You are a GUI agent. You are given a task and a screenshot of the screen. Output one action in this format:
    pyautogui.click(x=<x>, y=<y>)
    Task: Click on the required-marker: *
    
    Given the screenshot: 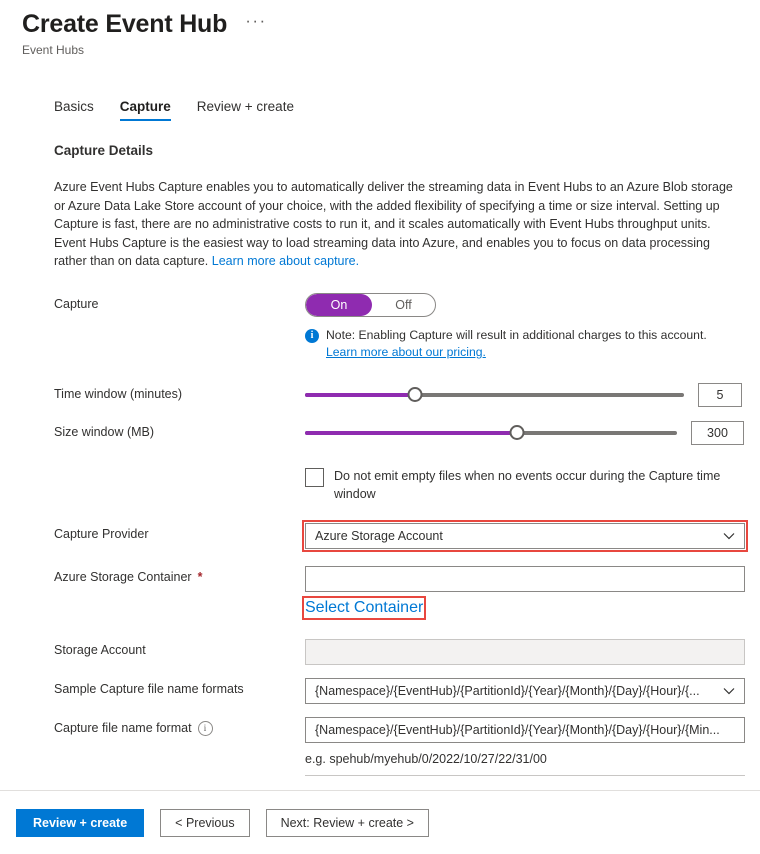 What is the action you would take?
    pyautogui.click(x=200, y=576)
    